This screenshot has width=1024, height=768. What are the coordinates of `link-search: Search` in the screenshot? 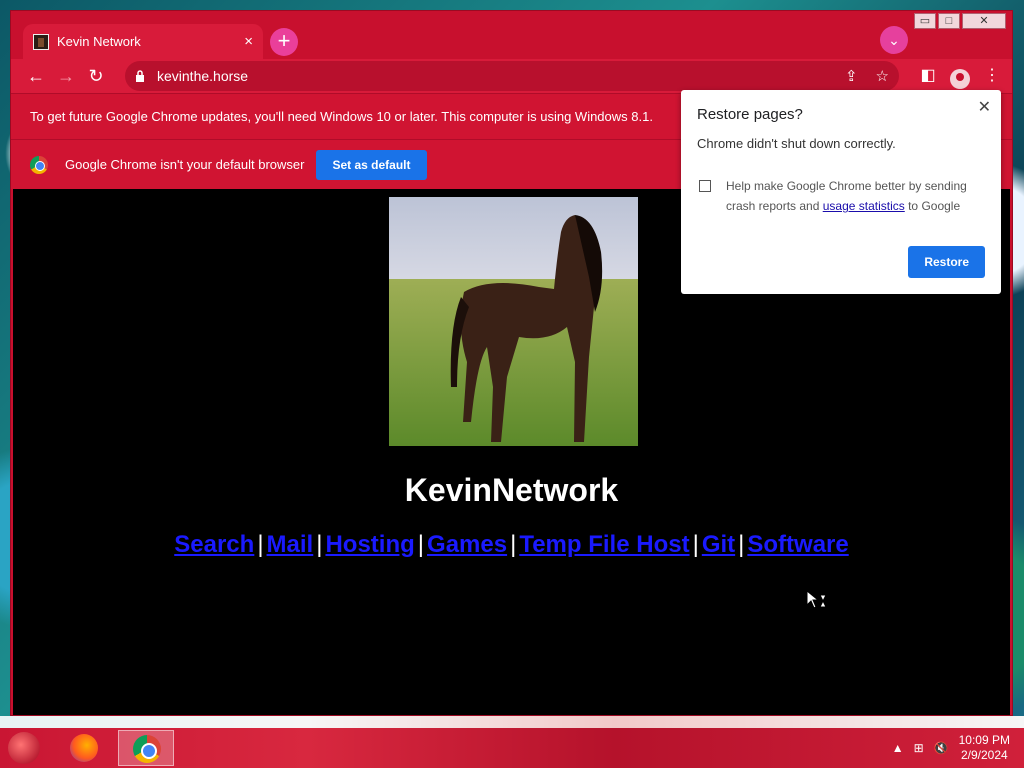 It's located at (214, 544).